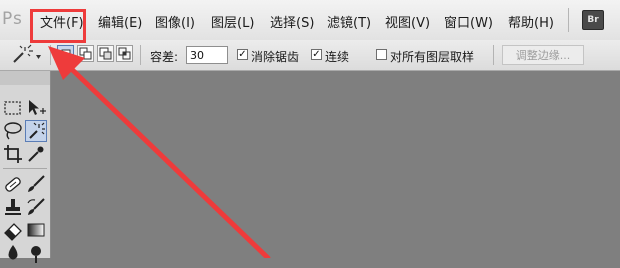  What do you see at coordinates (531, 21) in the screenshot?
I see `menu-help: 帮助(H)` at bounding box center [531, 21].